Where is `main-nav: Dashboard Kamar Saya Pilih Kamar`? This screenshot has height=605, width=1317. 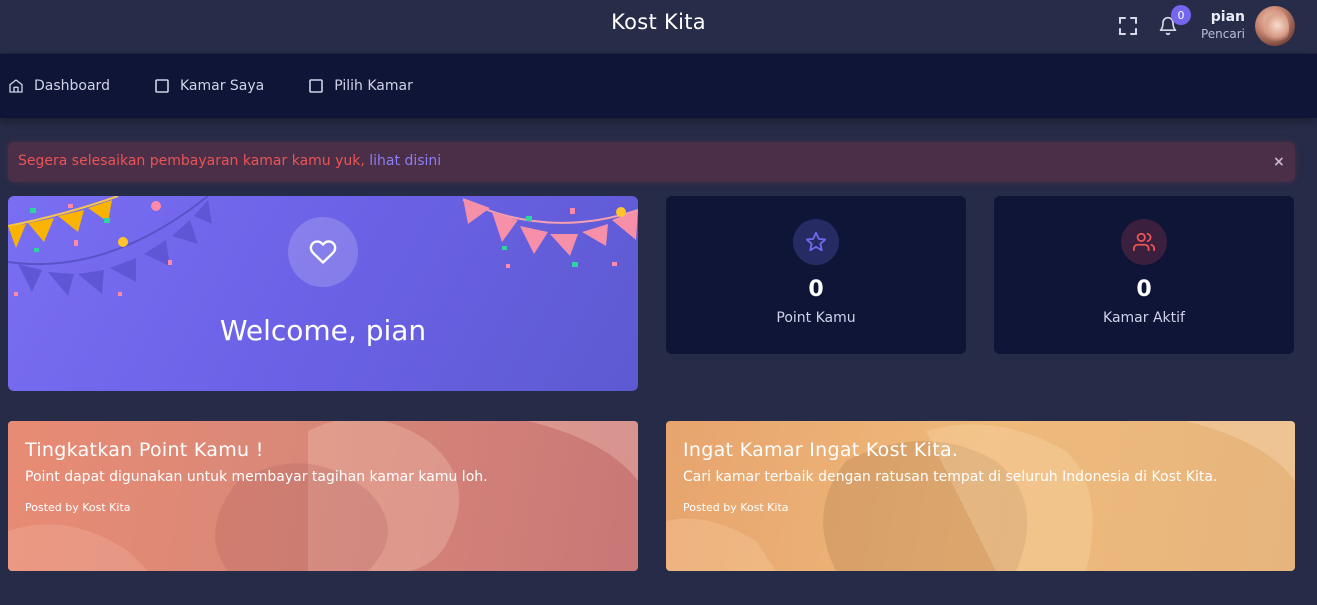
main-nav: Dashboard Kamar Saya Pilih Kamar is located at coordinates (658, 86).